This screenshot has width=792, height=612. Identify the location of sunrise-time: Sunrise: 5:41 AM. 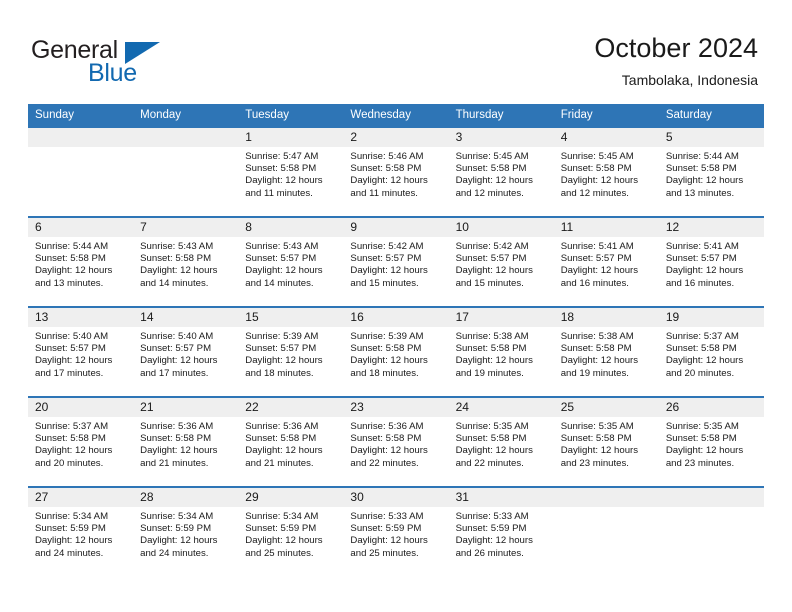
(597, 246).